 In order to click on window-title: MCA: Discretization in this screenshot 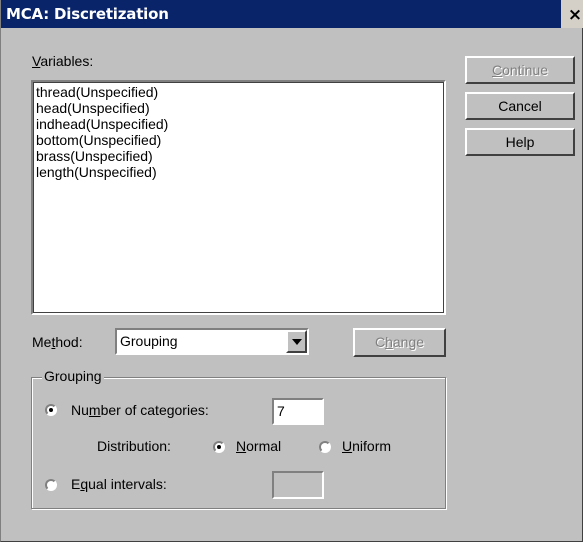, I will do `click(87, 14)`.